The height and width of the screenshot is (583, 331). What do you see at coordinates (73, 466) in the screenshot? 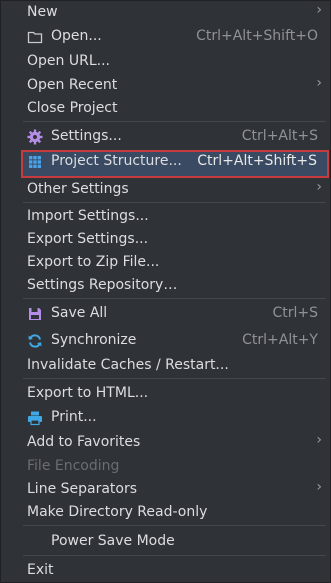
I see `menu-item-label: File Encoding` at bounding box center [73, 466].